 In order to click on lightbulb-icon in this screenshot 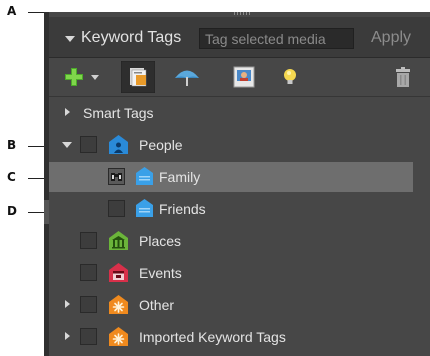, I will do `click(290, 77)`.